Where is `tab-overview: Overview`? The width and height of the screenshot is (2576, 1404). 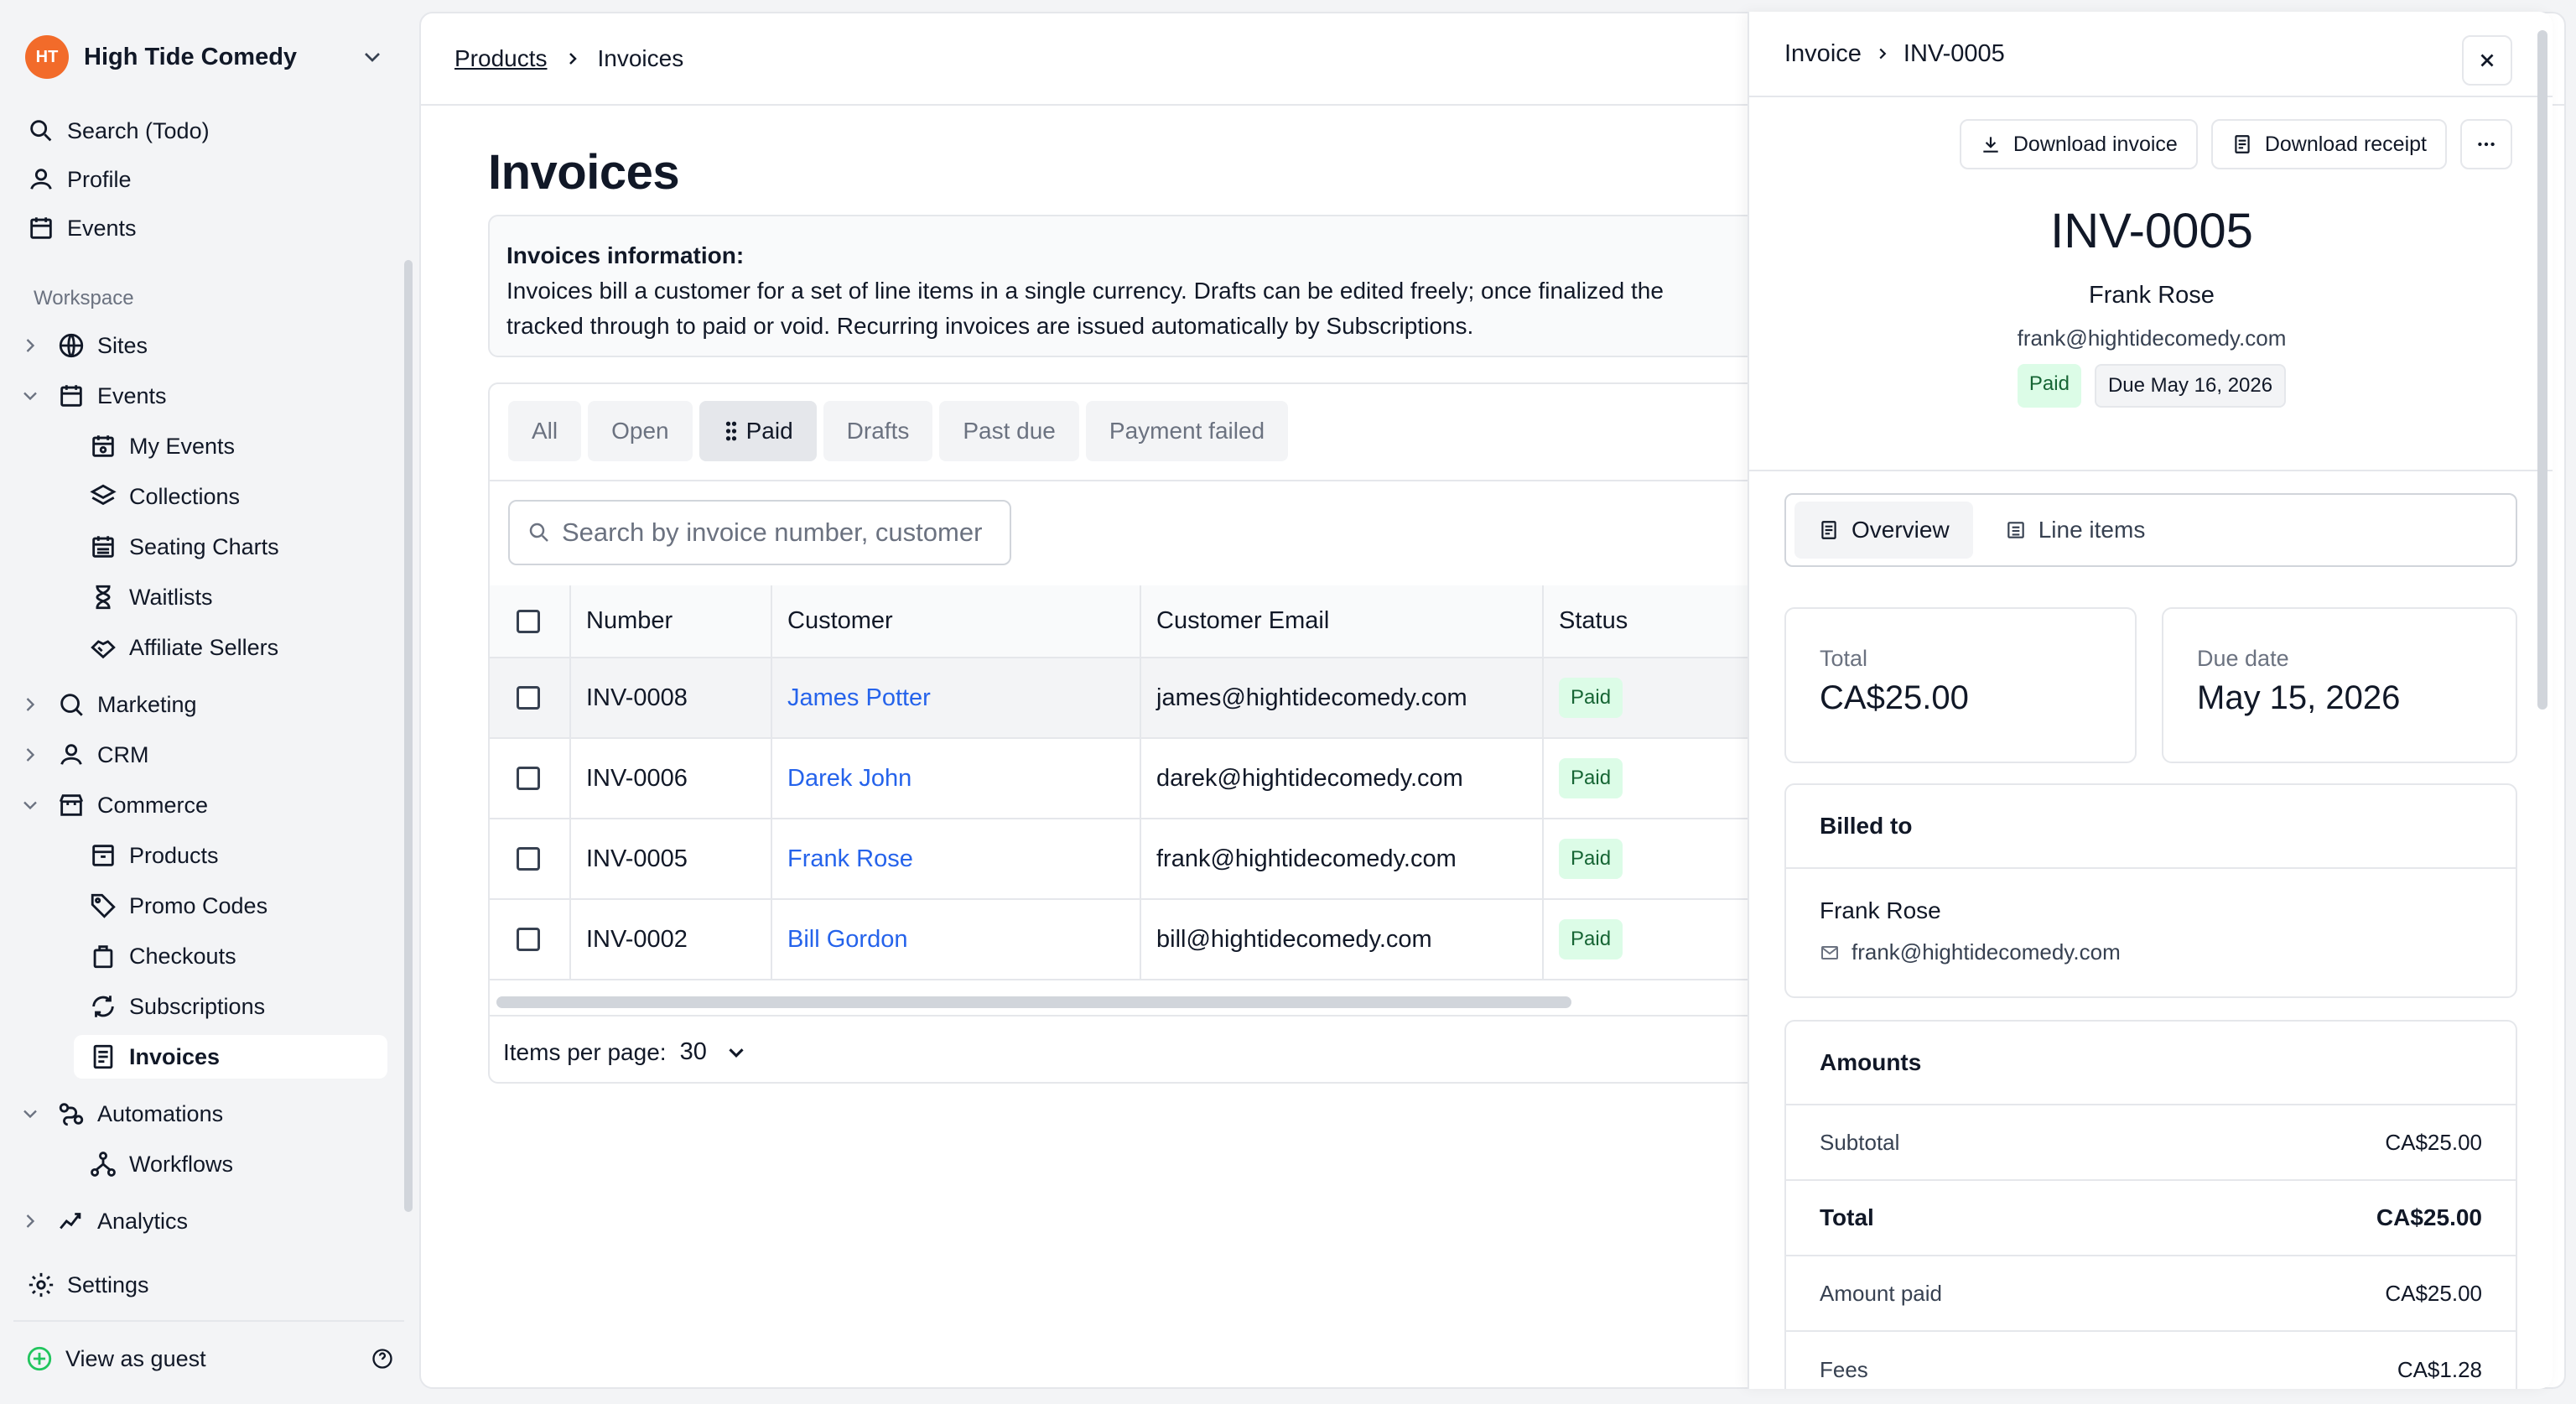
tab-overview: Overview is located at coordinates (1883, 530).